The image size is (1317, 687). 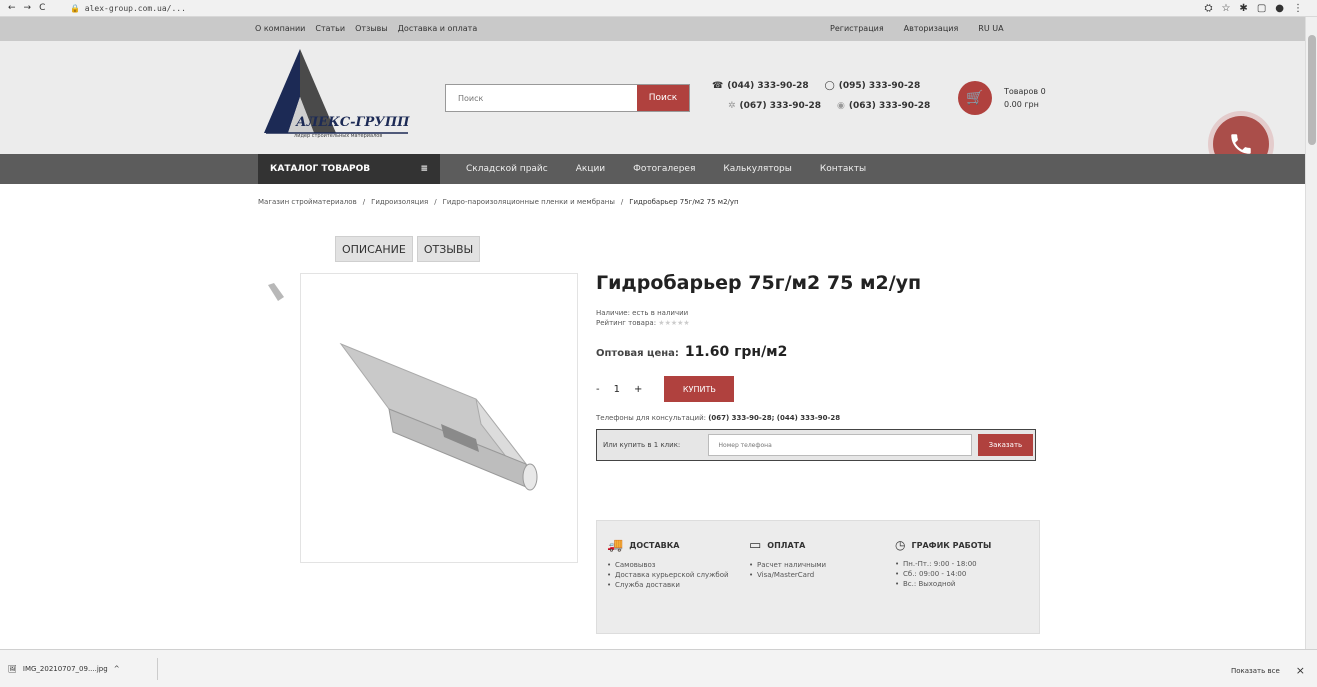 I want to click on browser-nav: ← → C, so click(x=35, y=8).